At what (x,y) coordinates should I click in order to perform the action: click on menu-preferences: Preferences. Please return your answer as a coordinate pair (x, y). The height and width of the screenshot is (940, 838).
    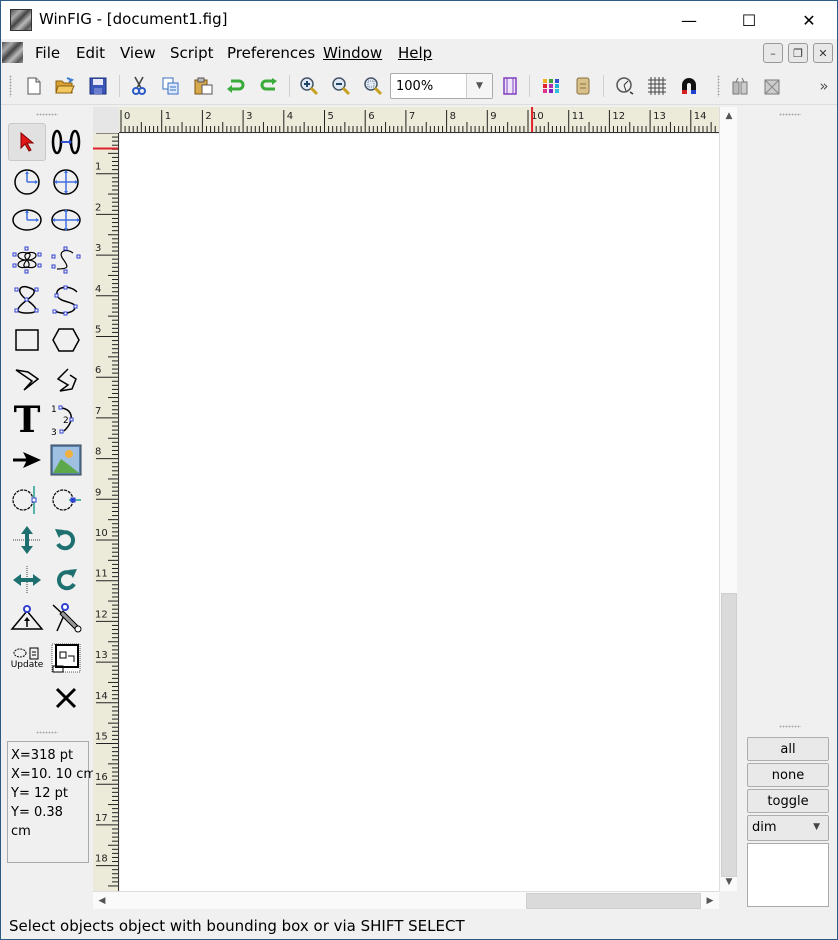
    Looking at the image, I should click on (271, 53).